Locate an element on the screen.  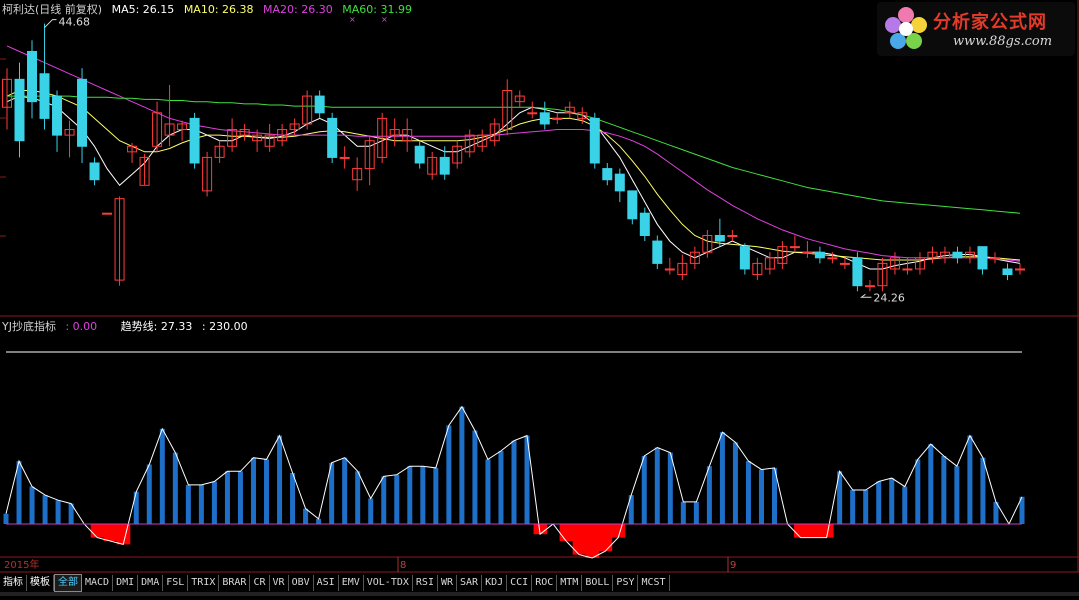
ma10-legend: MA10: 26.38 is located at coordinates (218, 9).